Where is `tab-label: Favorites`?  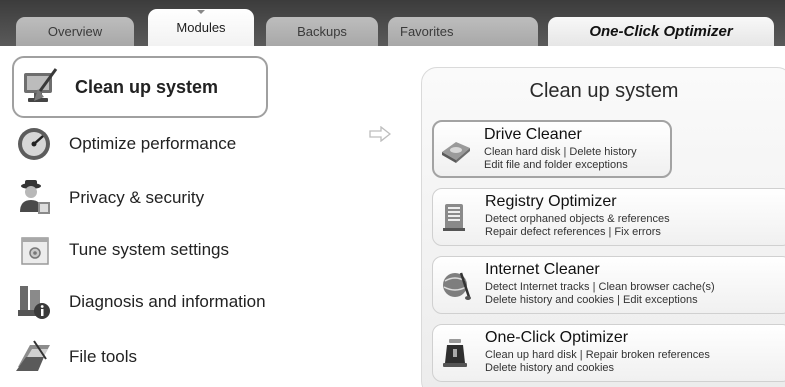
tab-label: Favorites is located at coordinates (427, 31).